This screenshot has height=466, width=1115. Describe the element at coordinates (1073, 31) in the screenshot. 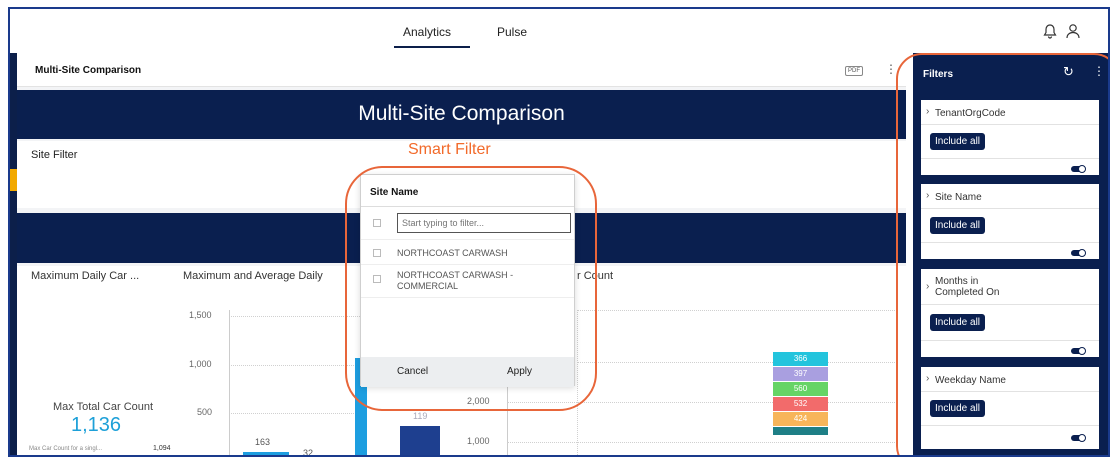

I see `user-icon` at that location.